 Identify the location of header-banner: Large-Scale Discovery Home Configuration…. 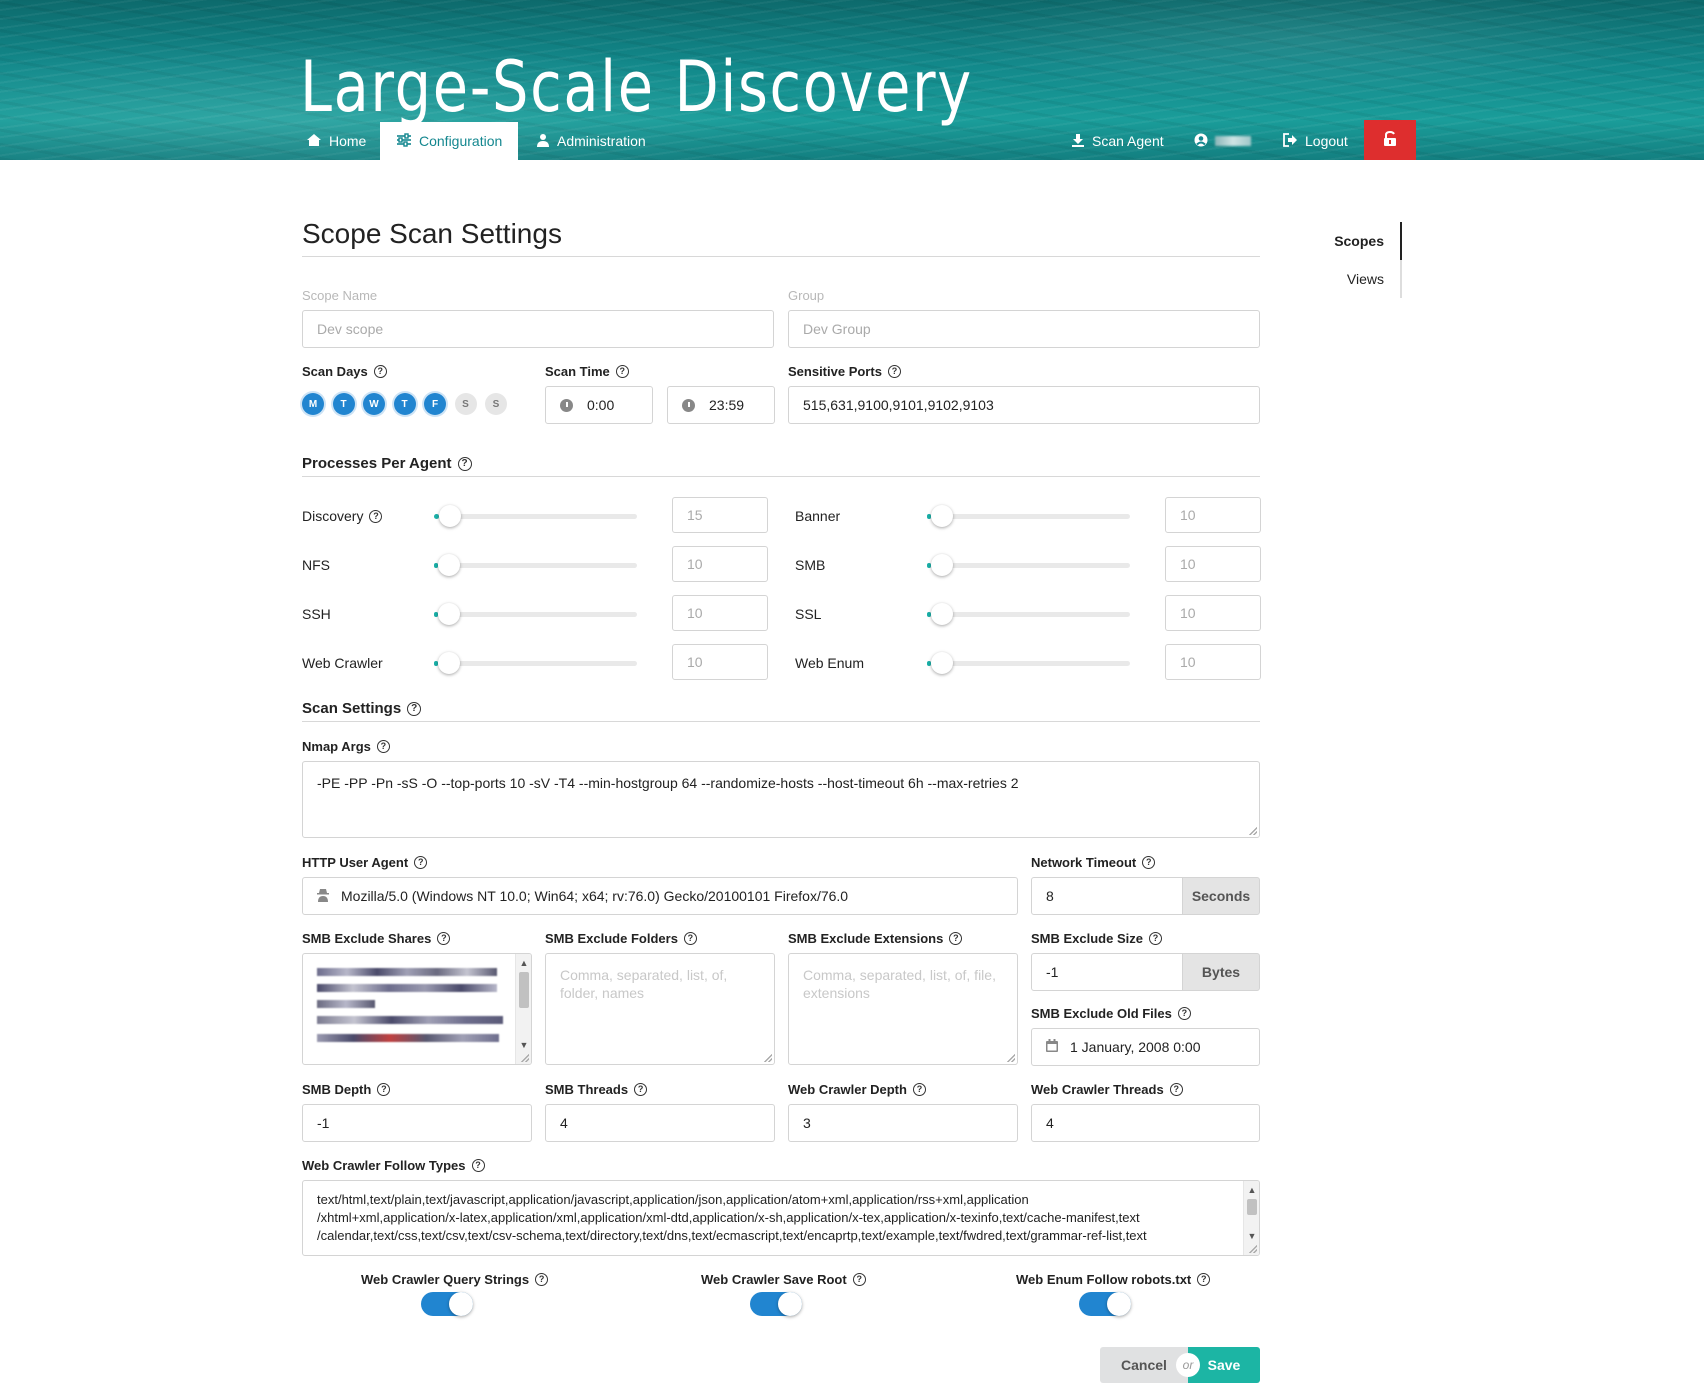
(852, 80).